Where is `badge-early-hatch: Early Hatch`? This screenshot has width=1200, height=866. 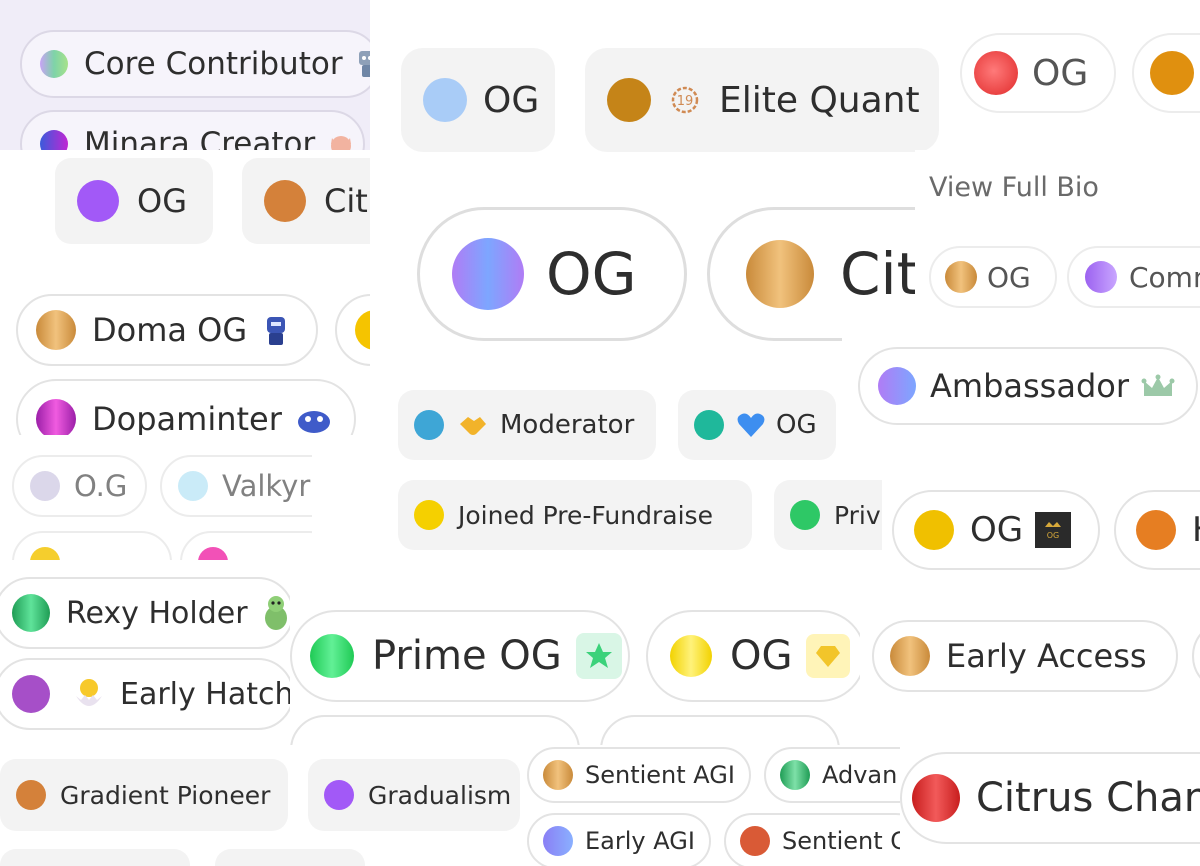
badge-early-hatch: Early Hatch is located at coordinates (145, 694).